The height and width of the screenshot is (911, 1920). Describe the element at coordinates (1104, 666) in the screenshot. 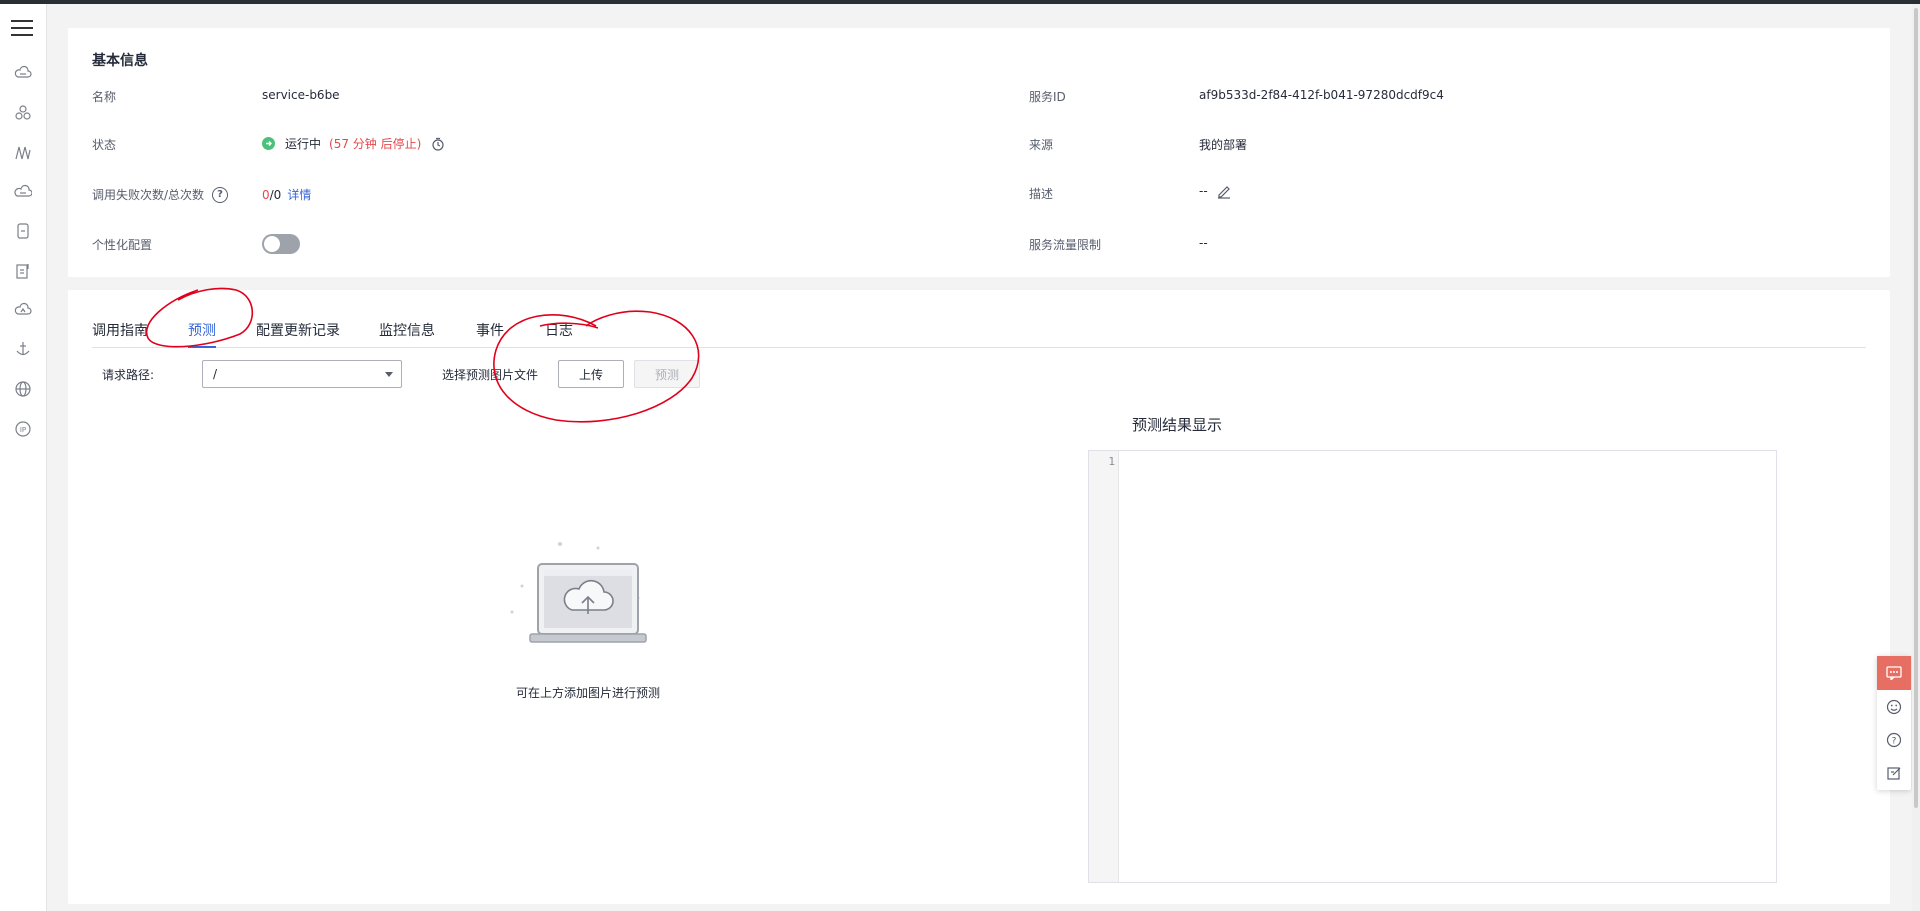

I see `editor-gutter: 1` at that location.